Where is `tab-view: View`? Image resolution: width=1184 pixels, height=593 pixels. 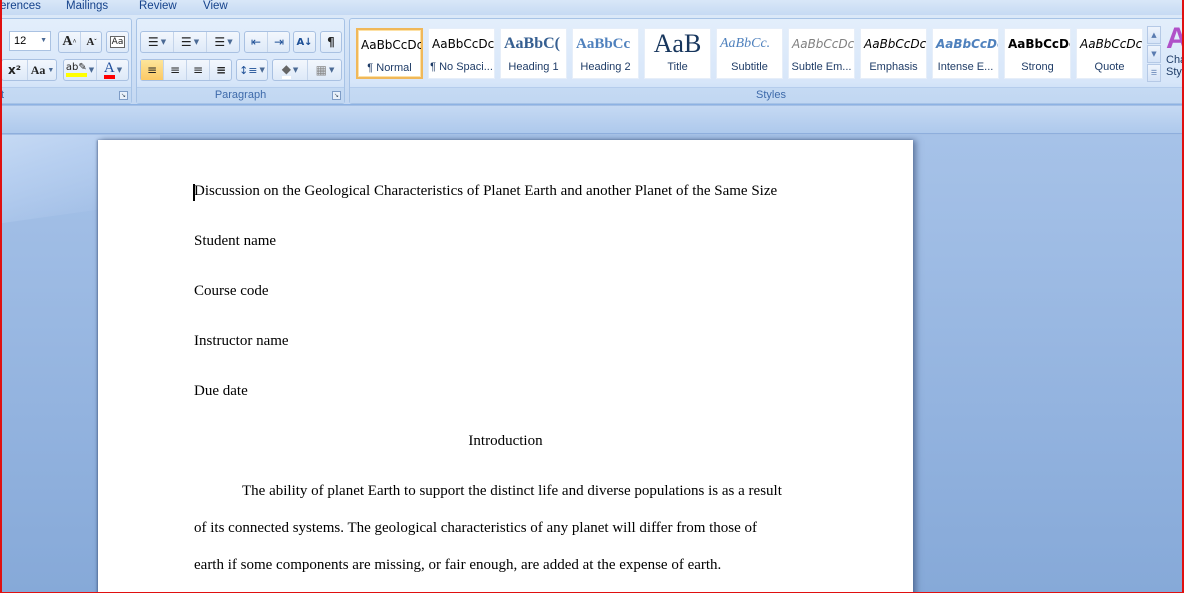 tab-view: View is located at coordinates (215, 6).